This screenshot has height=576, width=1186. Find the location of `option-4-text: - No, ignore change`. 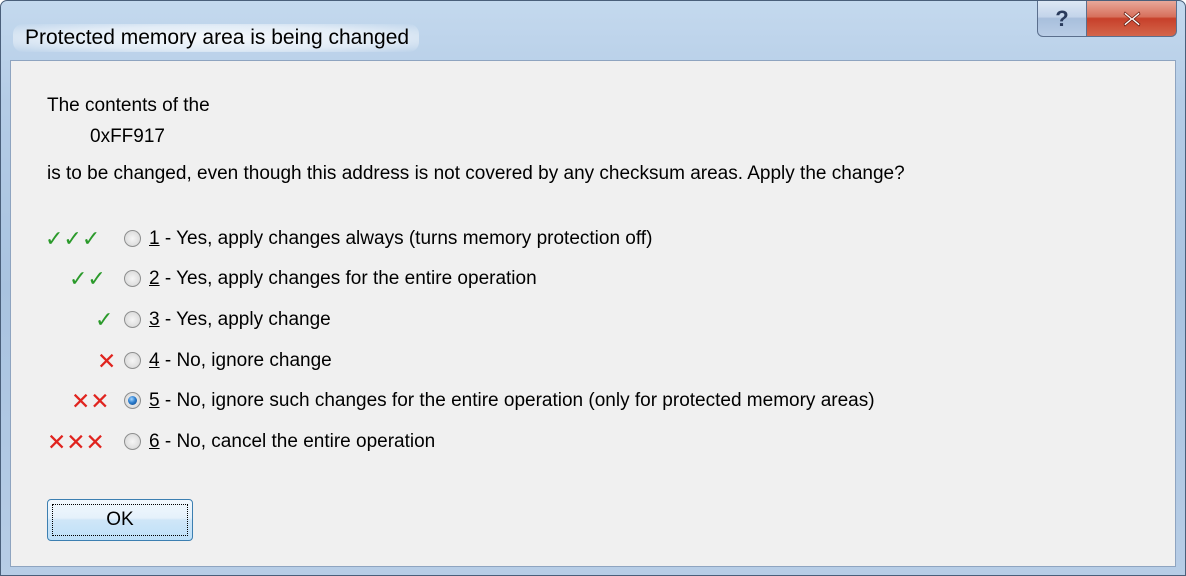

option-4-text: - No, ignore change is located at coordinates (245, 360).